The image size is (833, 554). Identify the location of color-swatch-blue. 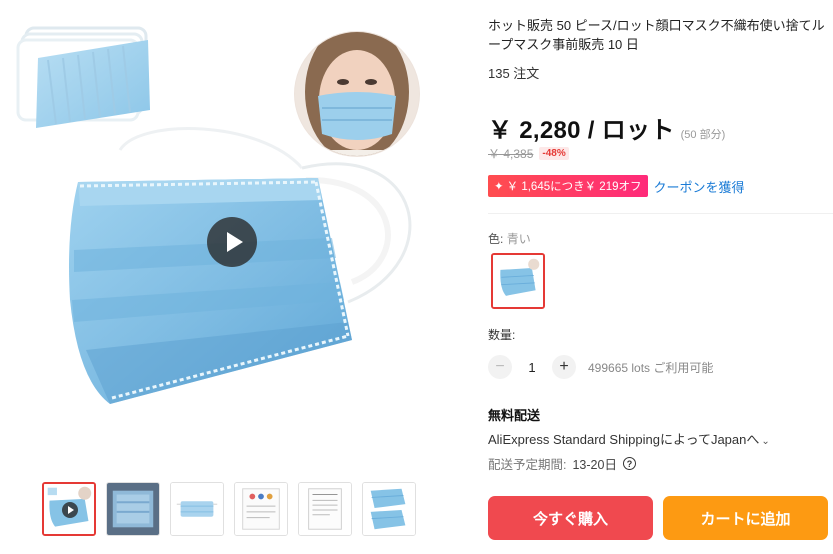
(518, 281).